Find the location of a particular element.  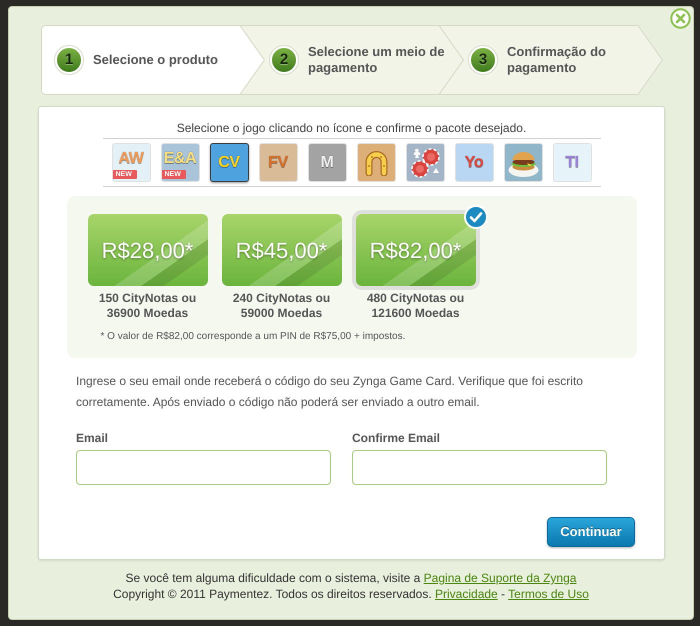

field-label: Email is located at coordinates (93, 438).